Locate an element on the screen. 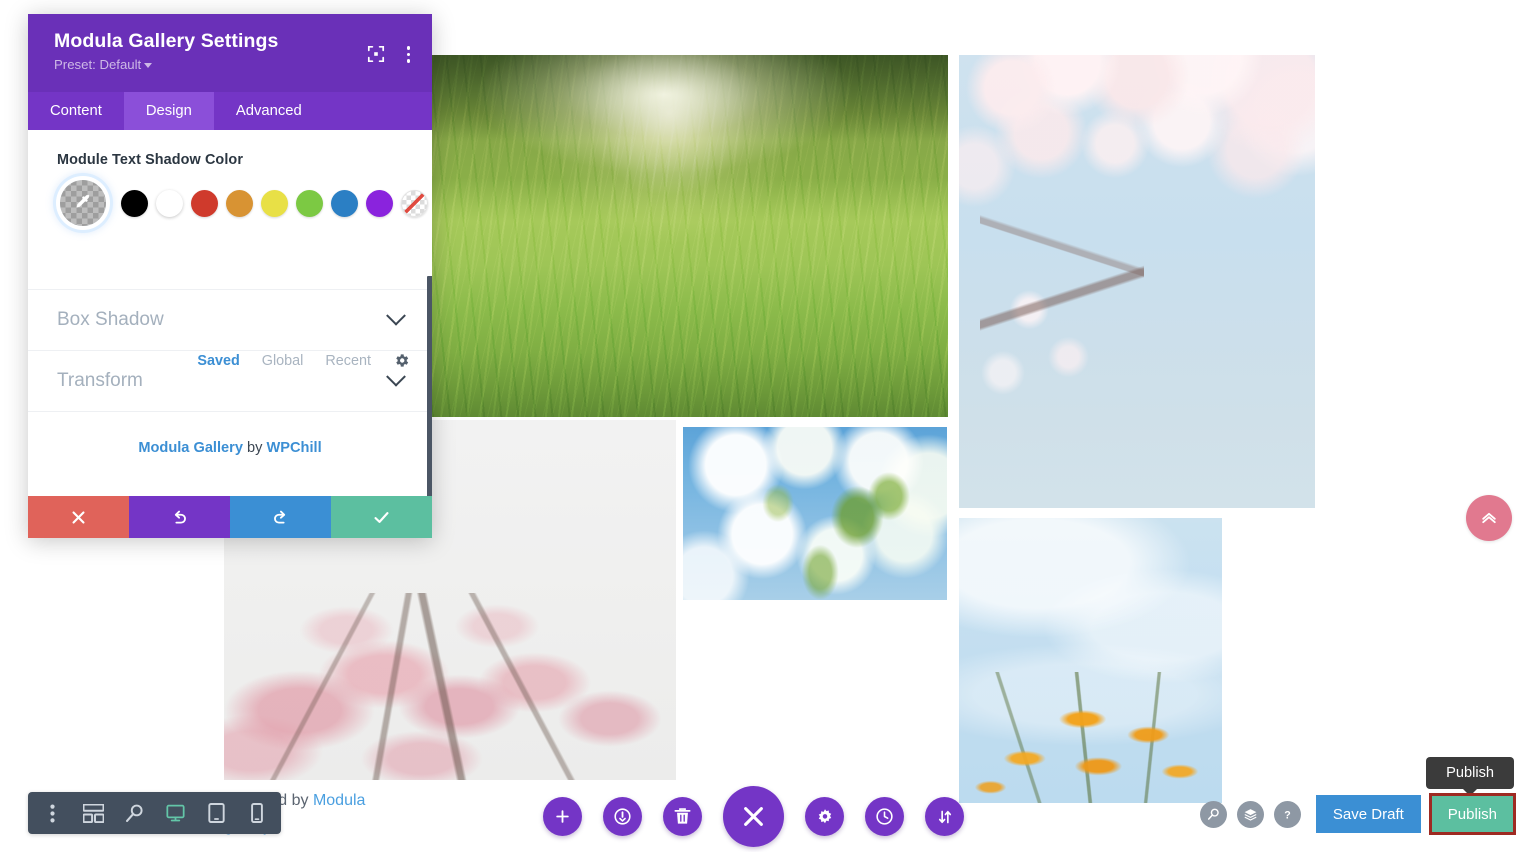 Image resolution: width=1536 pixels, height=852 pixels. toolbar-zoom-icon is located at coordinates (134, 813).